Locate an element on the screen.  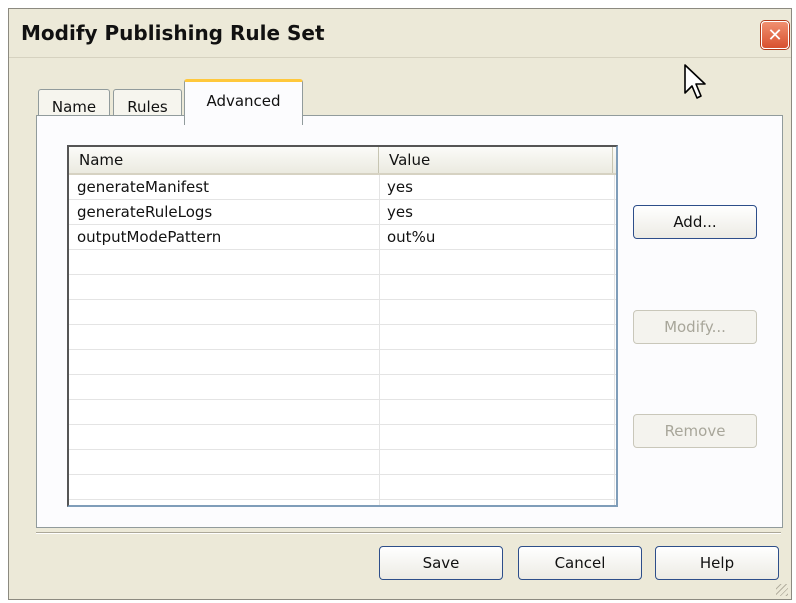
tab-advanced-label: Advanced is located at coordinates (243, 101).